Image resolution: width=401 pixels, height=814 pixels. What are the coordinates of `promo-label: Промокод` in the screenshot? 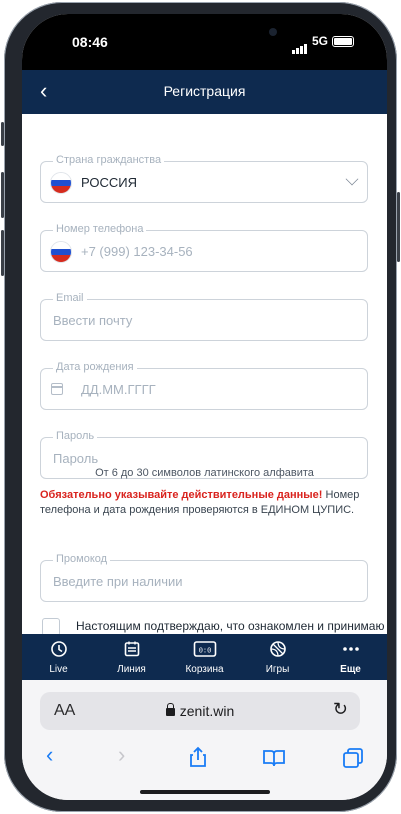 It's located at (82, 559).